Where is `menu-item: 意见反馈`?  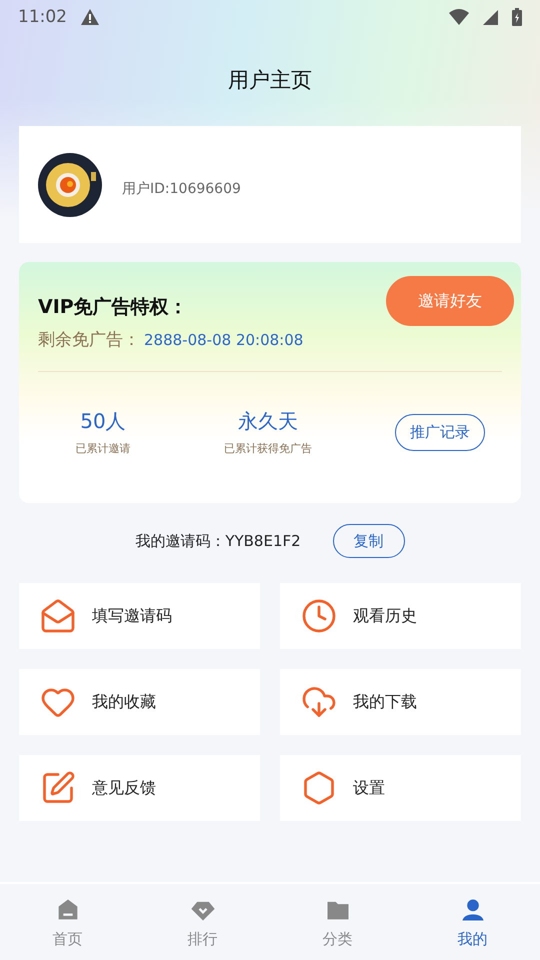
menu-item: 意见反馈 is located at coordinates (139, 788).